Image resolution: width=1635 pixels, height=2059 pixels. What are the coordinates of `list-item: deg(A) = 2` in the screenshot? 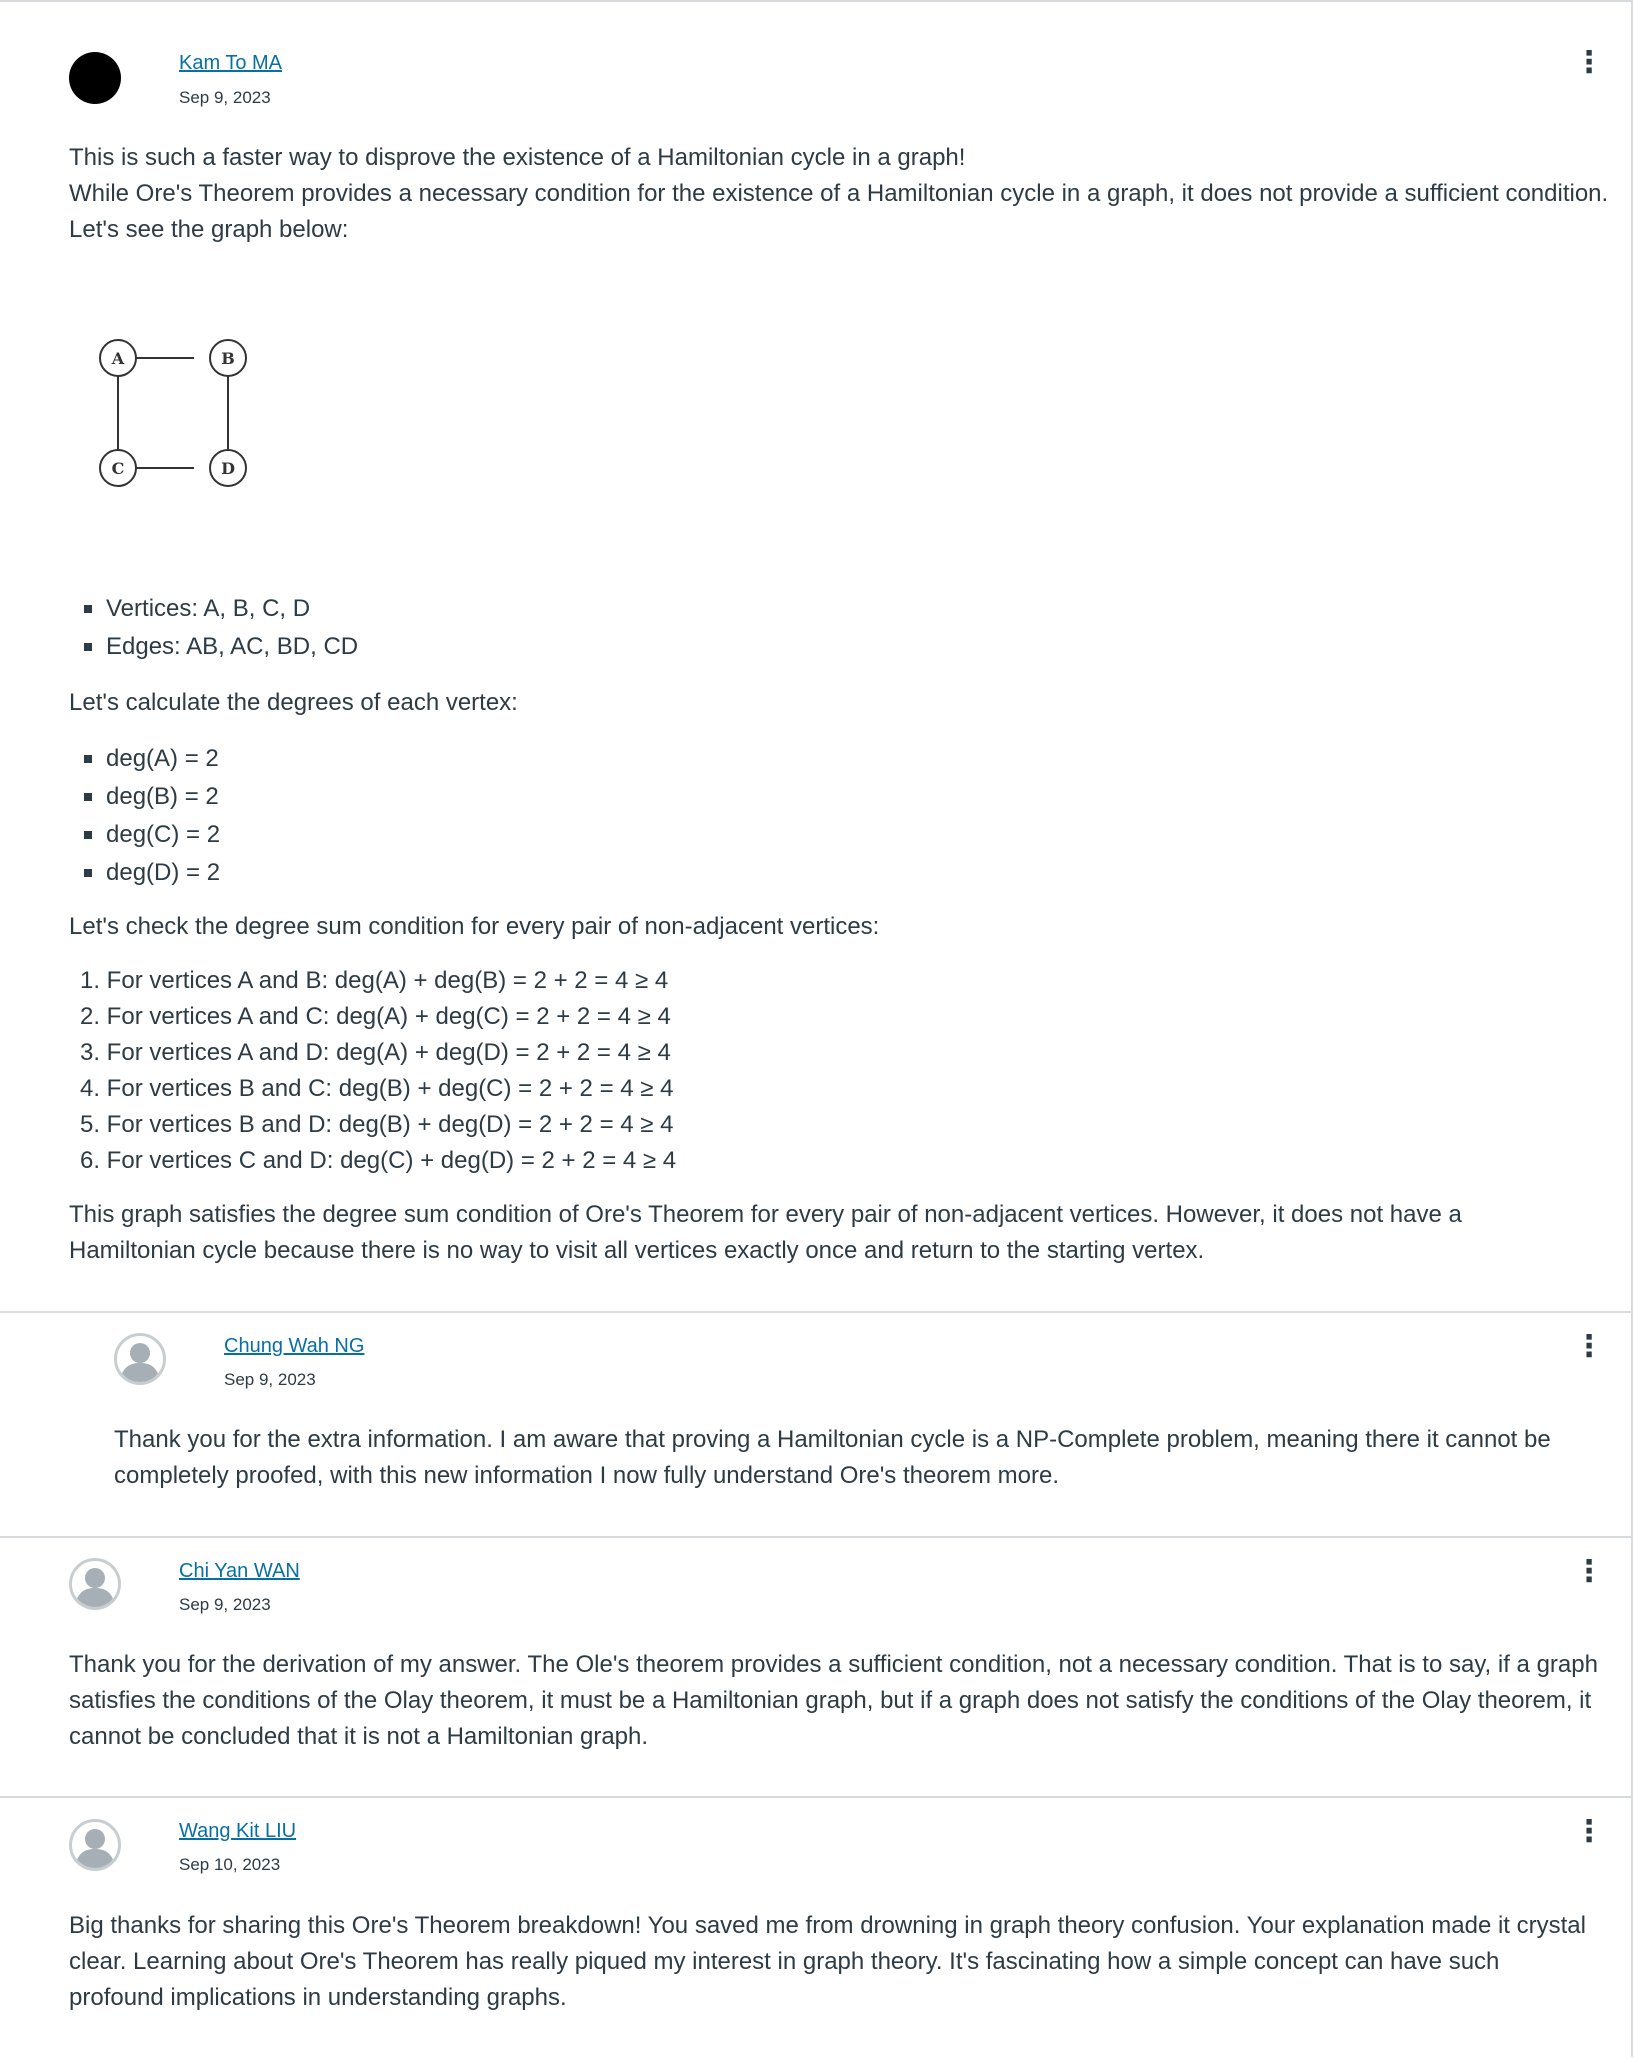 It's located at (819, 759).